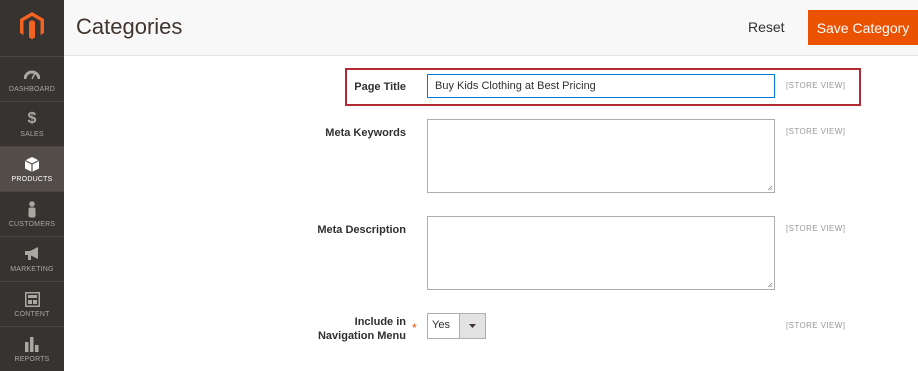 The height and width of the screenshot is (371, 918). Describe the element at coordinates (380, 87) in the screenshot. I see `page-title-label: Page Title` at that location.